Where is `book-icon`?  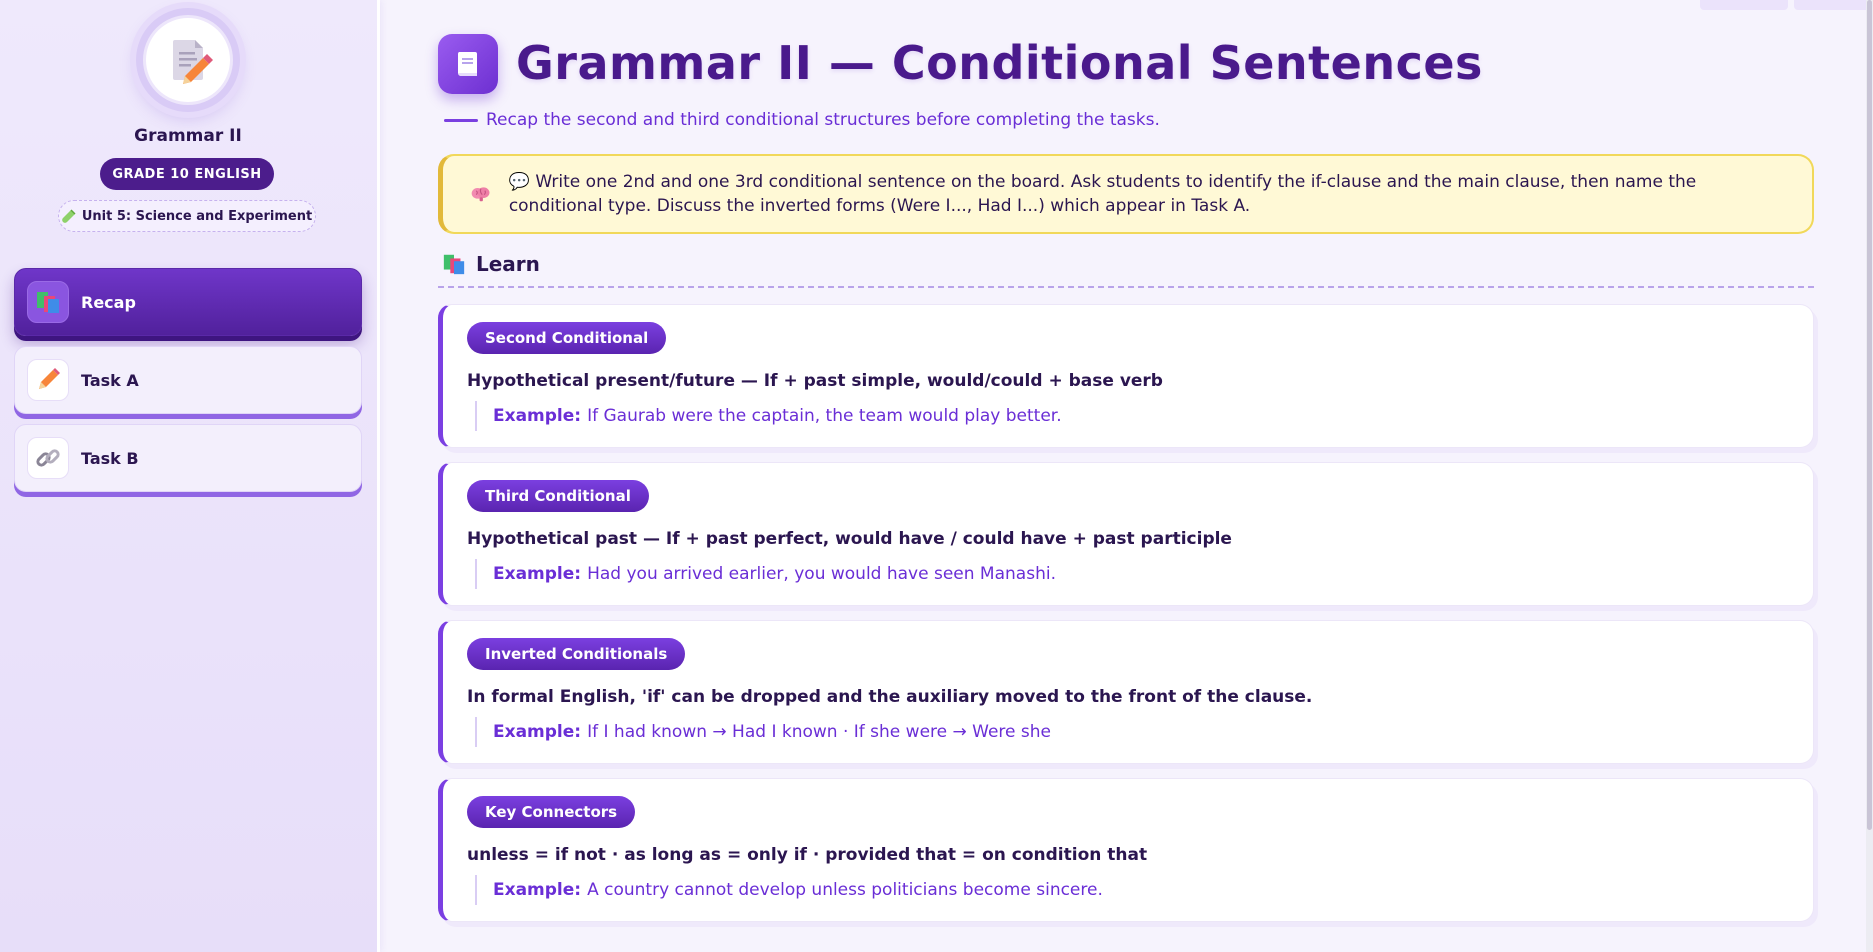 book-icon is located at coordinates (468, 64).